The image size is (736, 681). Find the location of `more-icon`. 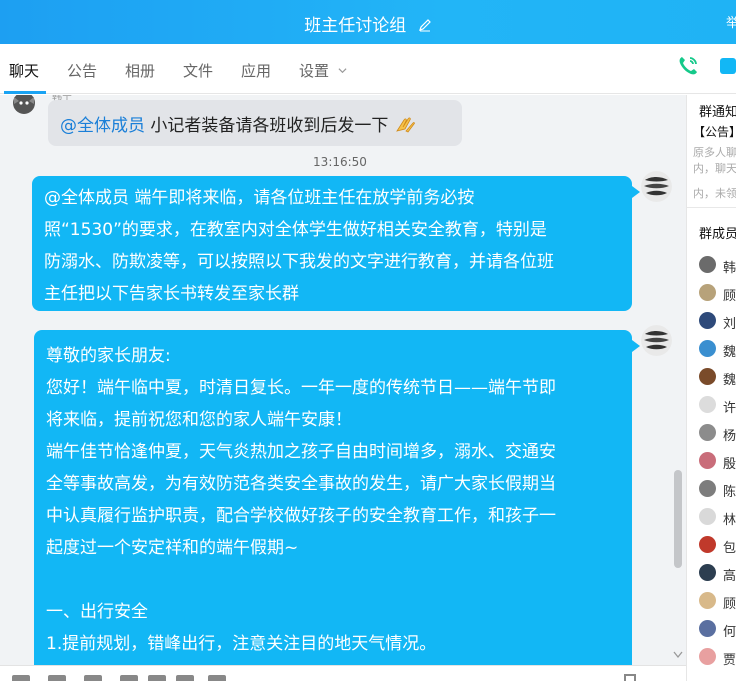

more-icon is located at coordinates (217, 678).